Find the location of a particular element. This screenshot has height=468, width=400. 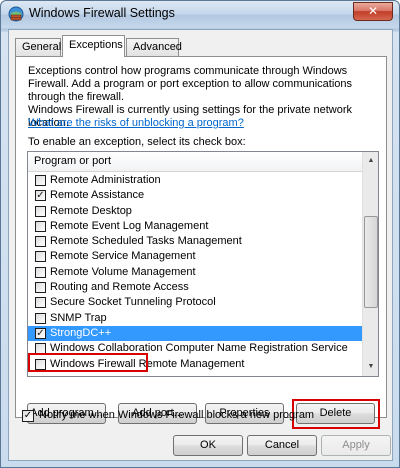

exception-label: Remote Scheduled Tasks Management is located at coordinates (146, 241).